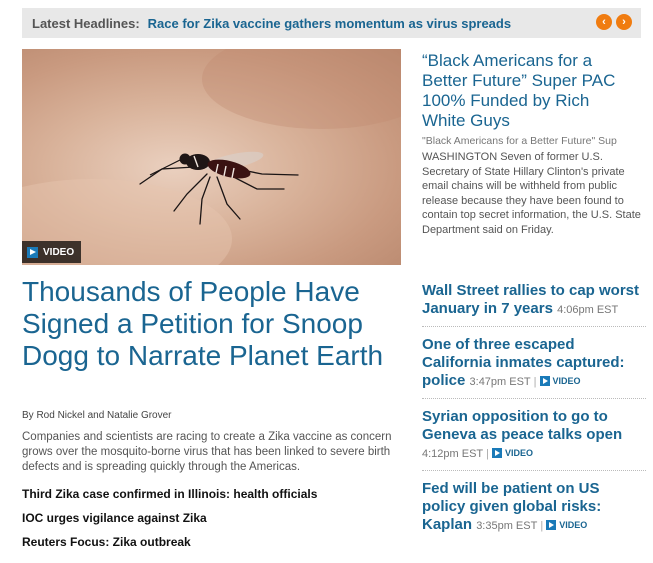  I want to click on story-timestamp: 3:35pm EST, so click(507, 526).